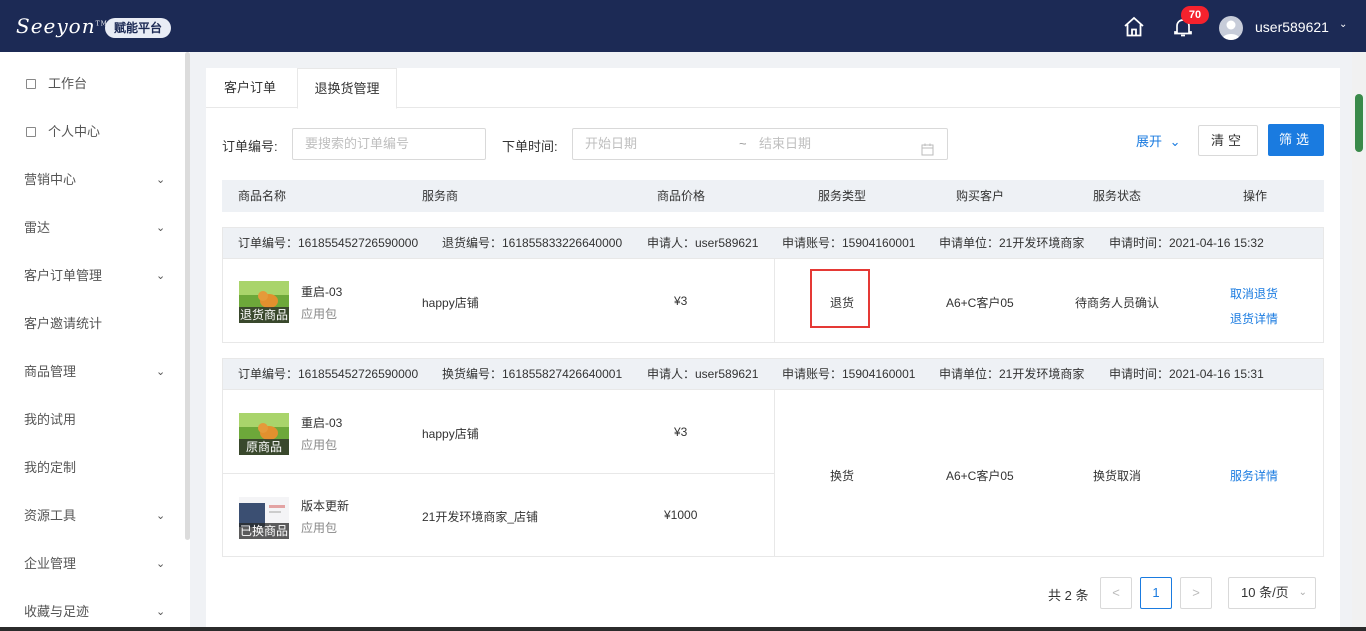 This screenshot has height=631, width=1366. I want to click on top-bar: SeeyonTM 赋能平台 70 user589621 ⌄, so click(683, 26).